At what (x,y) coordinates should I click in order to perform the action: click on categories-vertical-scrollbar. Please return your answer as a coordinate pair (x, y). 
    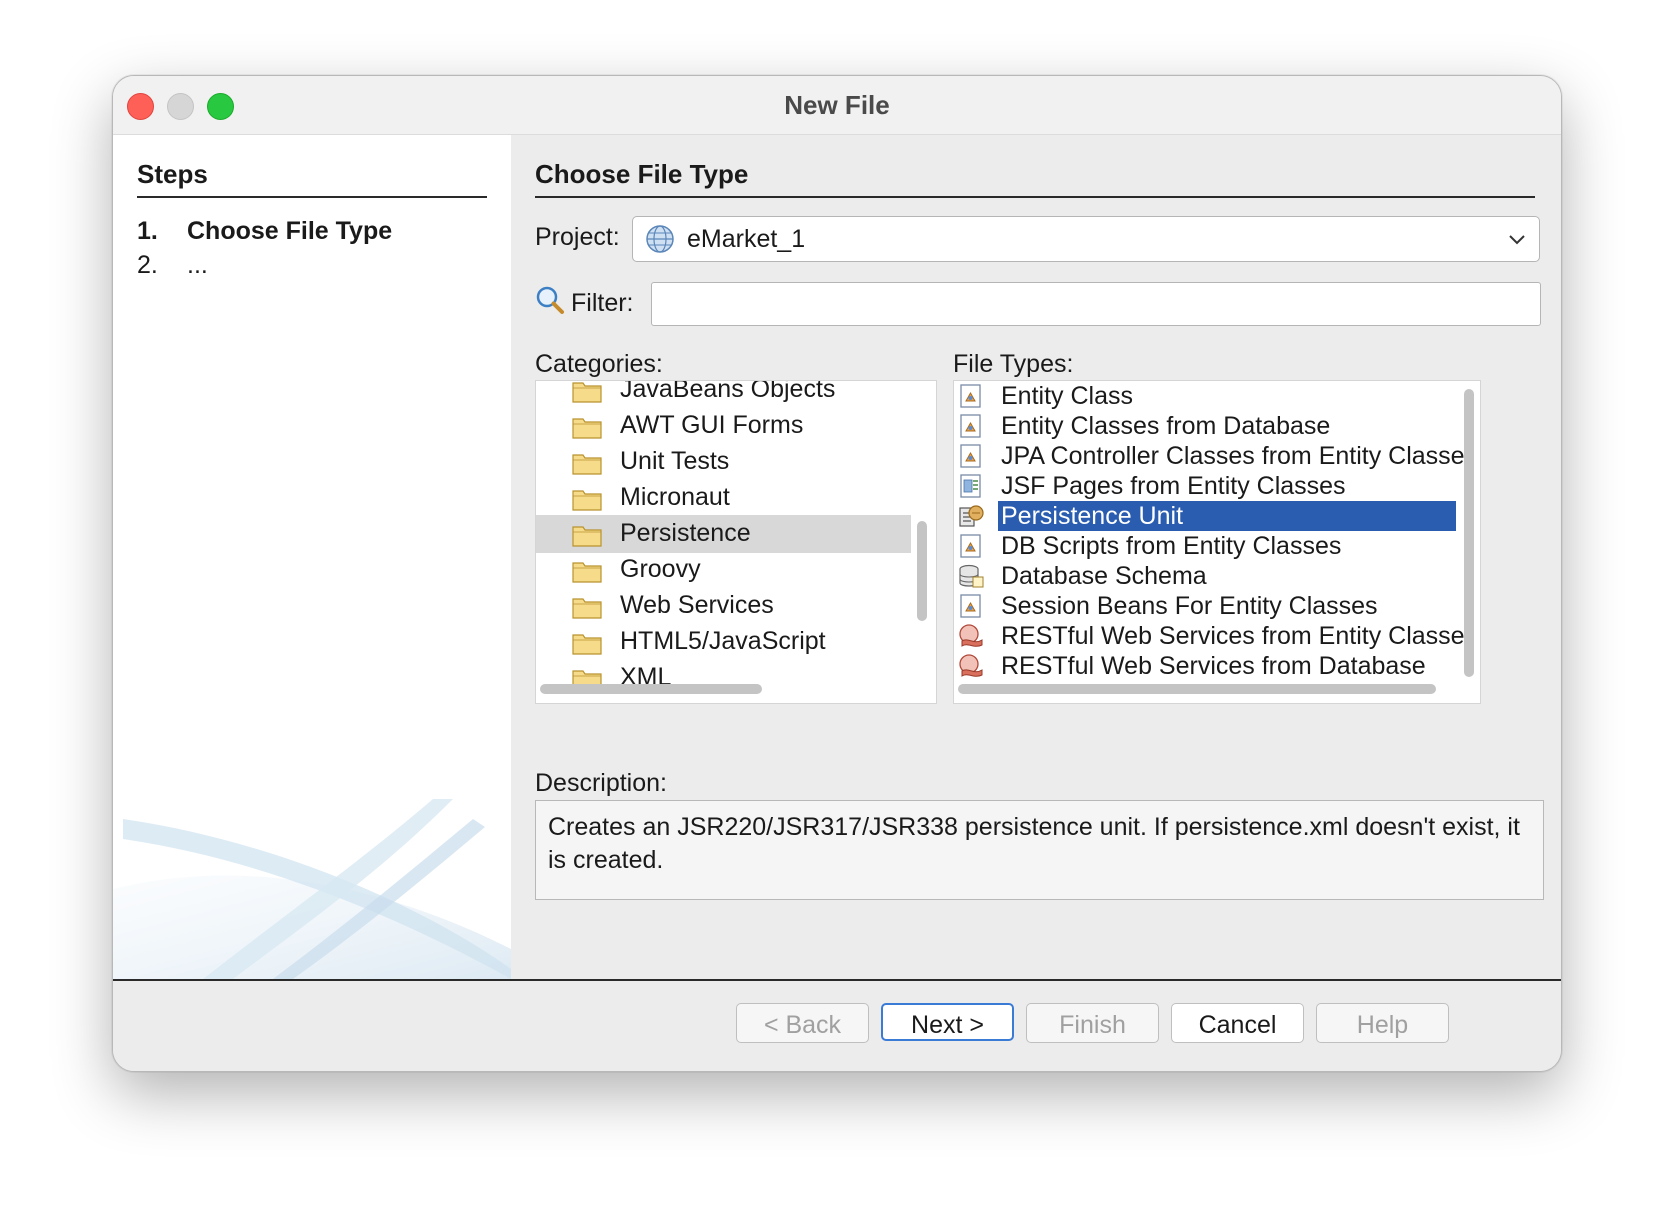
    Looking at the image, I should click on (922, 571).